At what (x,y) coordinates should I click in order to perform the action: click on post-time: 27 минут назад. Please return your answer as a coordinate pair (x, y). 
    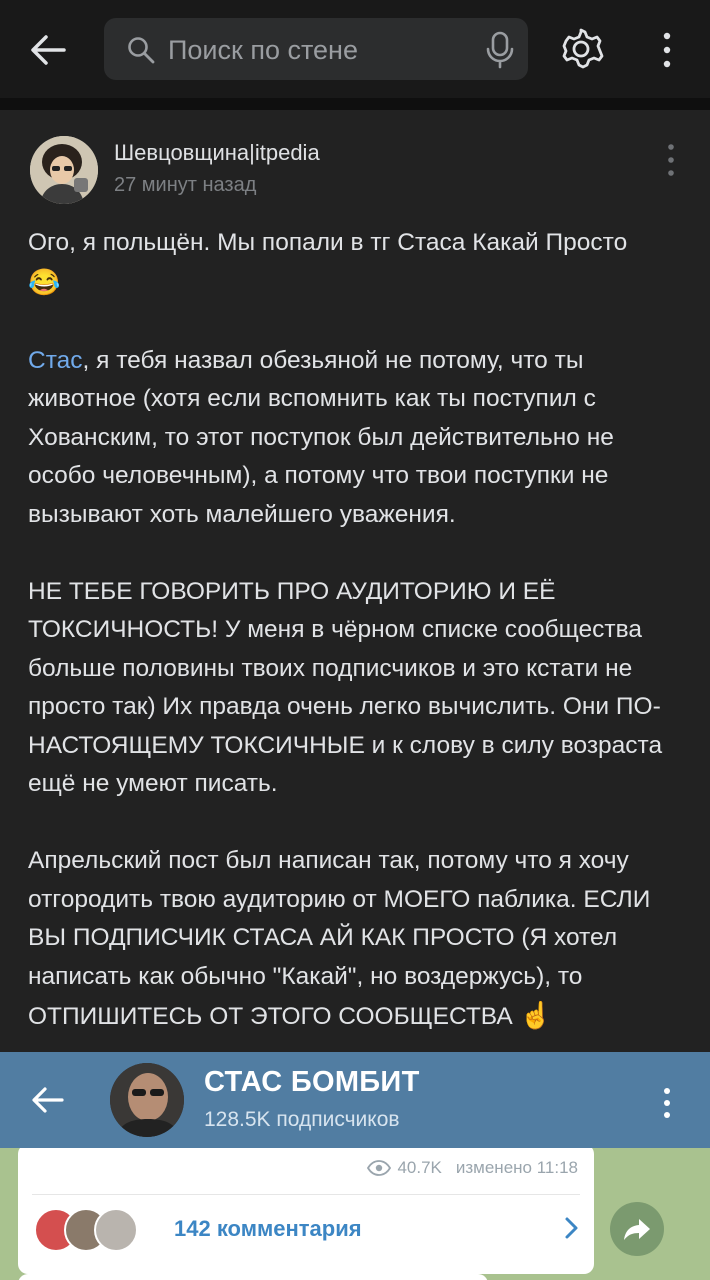
    Looking at the image, I should click on (185, 185).